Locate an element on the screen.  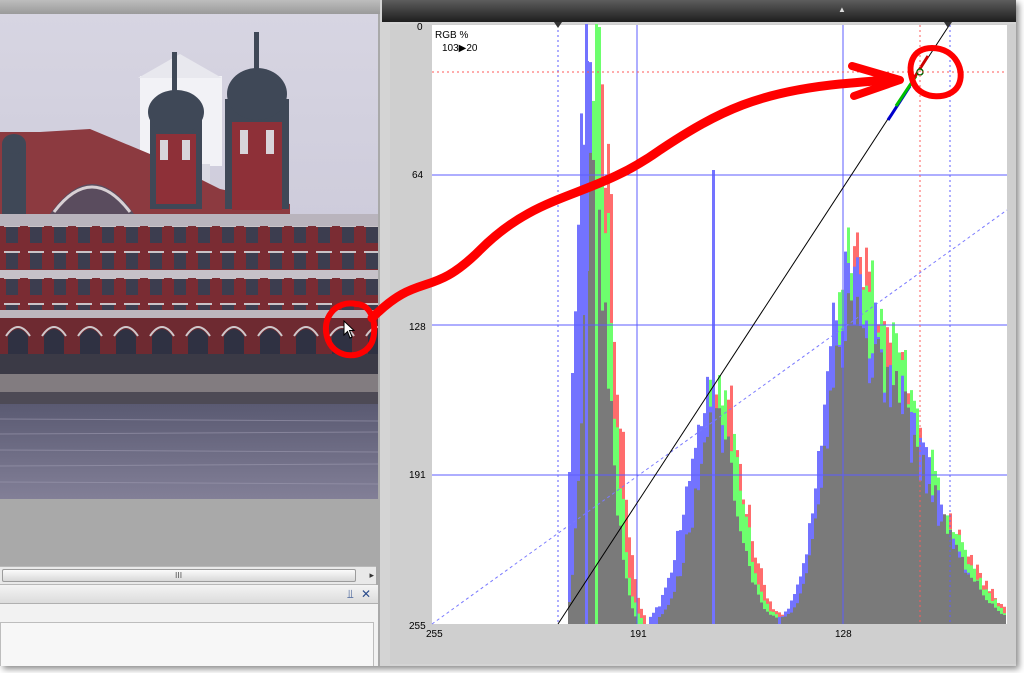
value-readout: 103▶20 is located at coordinates (460, 48).